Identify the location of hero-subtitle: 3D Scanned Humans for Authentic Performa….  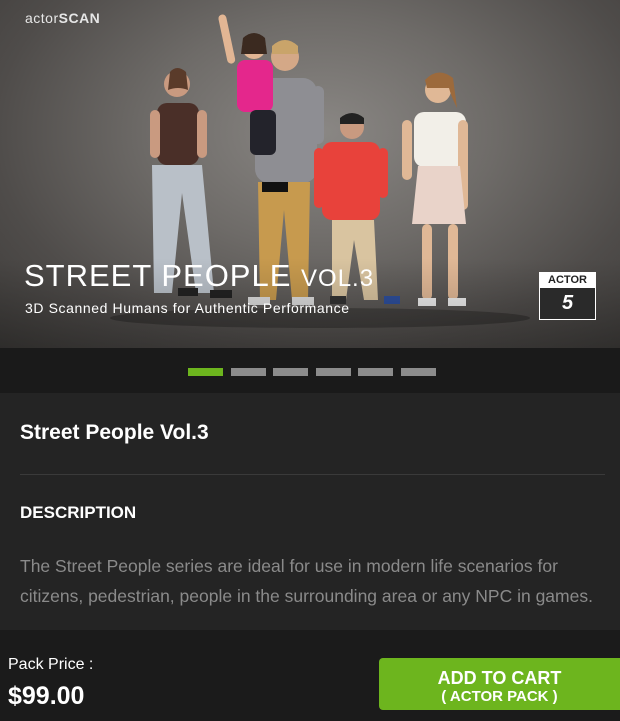
(187, 308).